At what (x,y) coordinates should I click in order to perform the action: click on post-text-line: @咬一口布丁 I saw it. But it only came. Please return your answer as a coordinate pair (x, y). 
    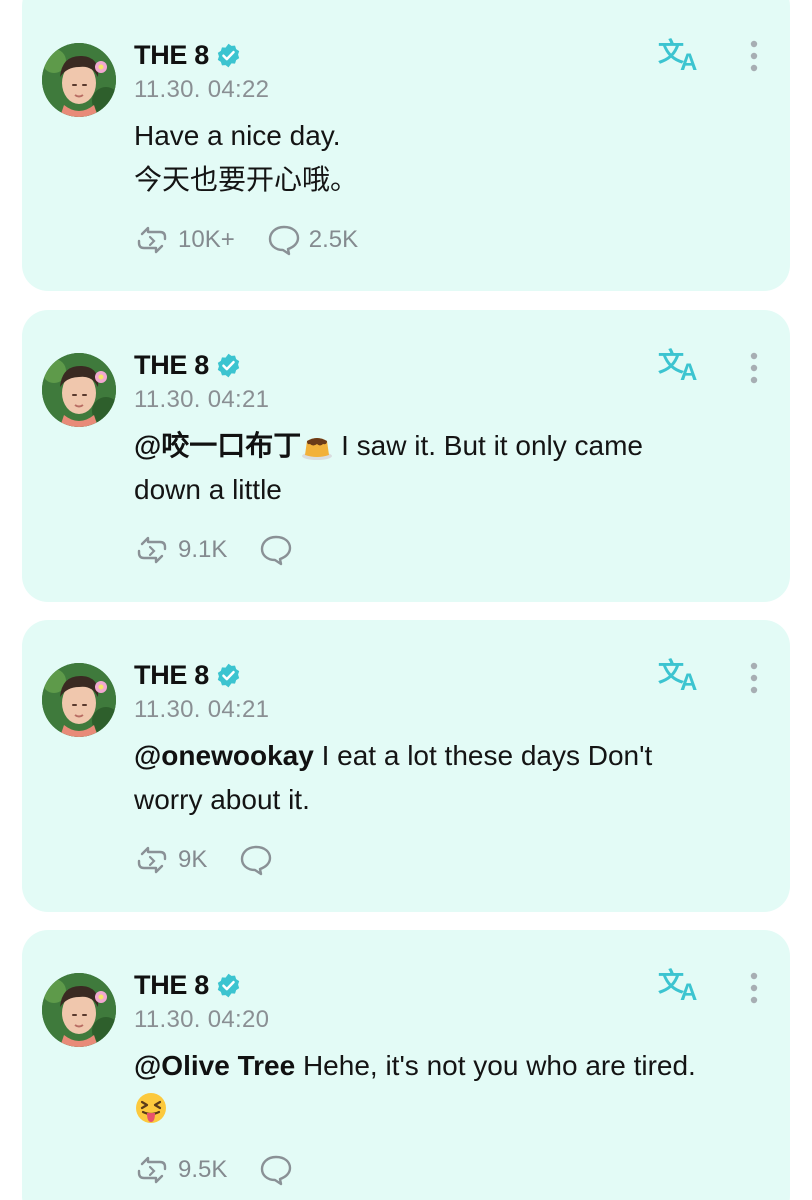
    Looking at the image, I should click on (444, 446).